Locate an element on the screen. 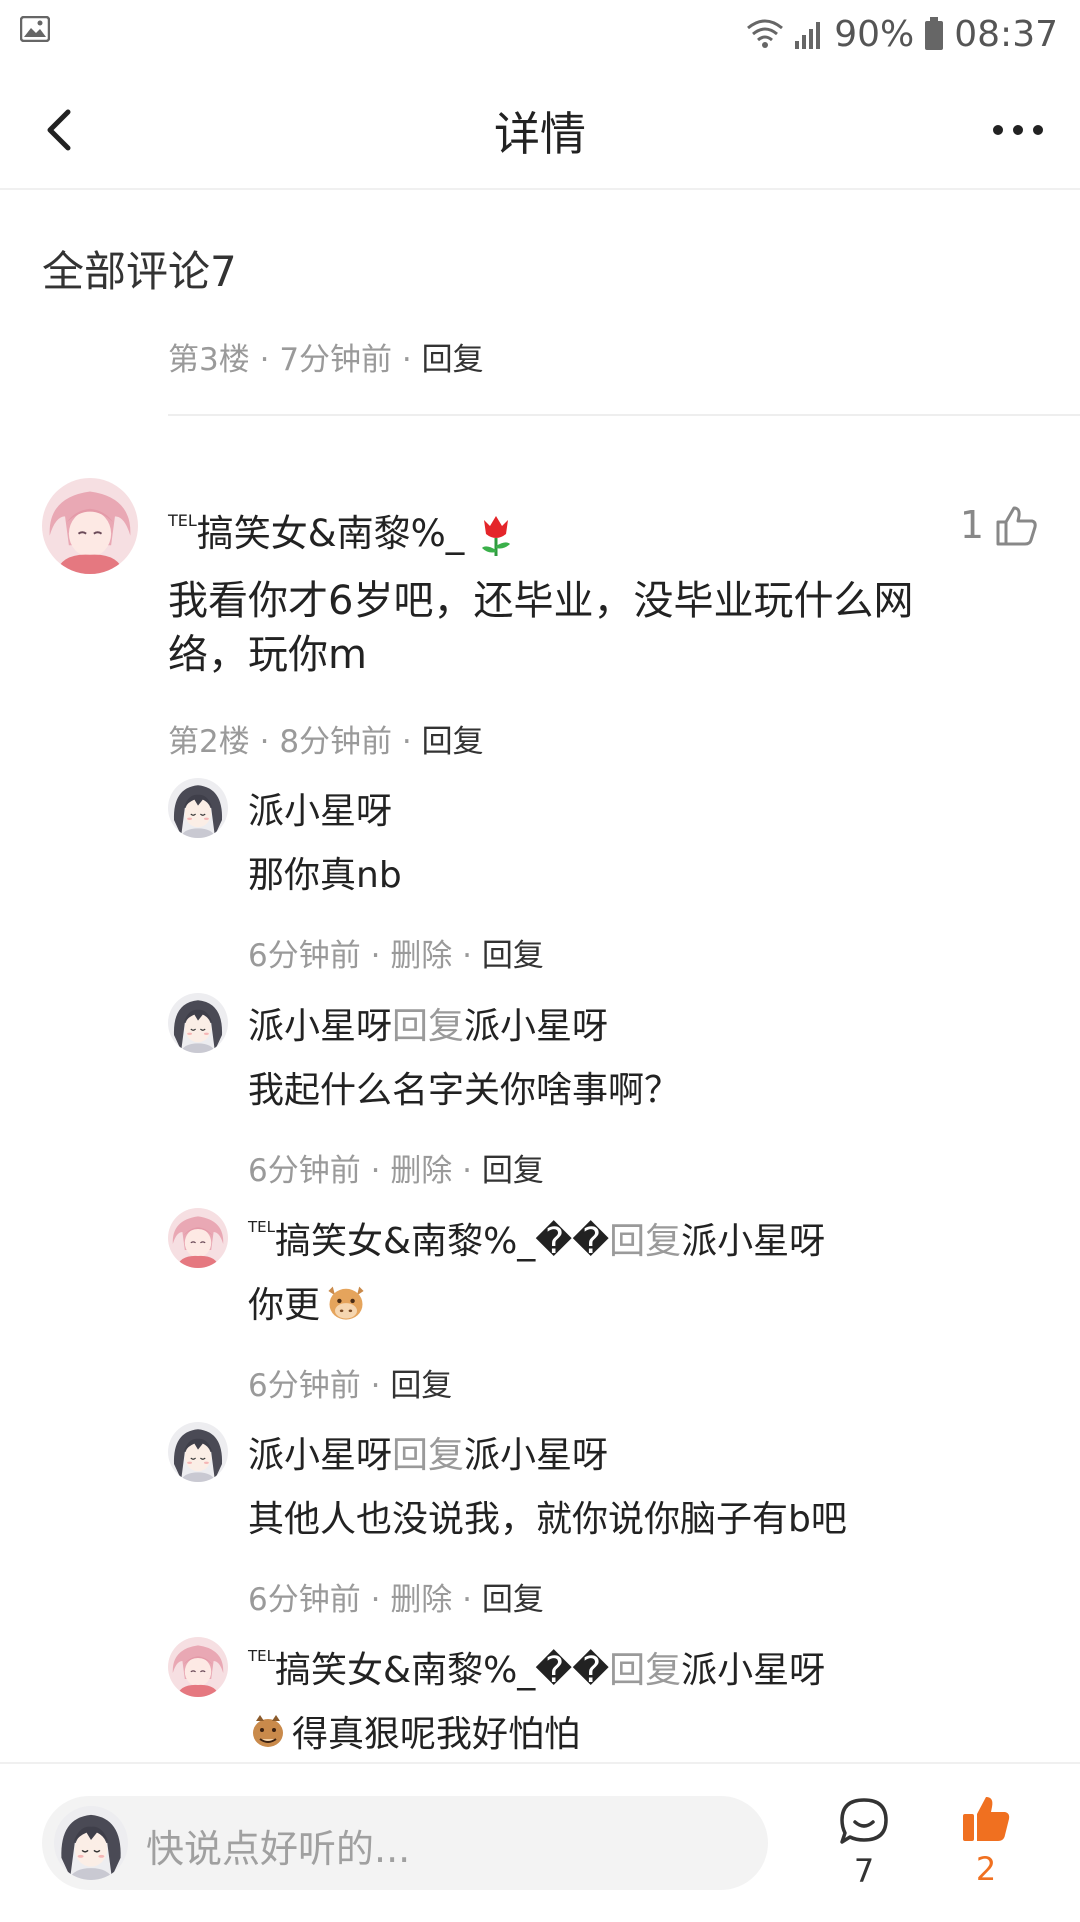  comments-button: 7 is located at coordinates (864, 1843).